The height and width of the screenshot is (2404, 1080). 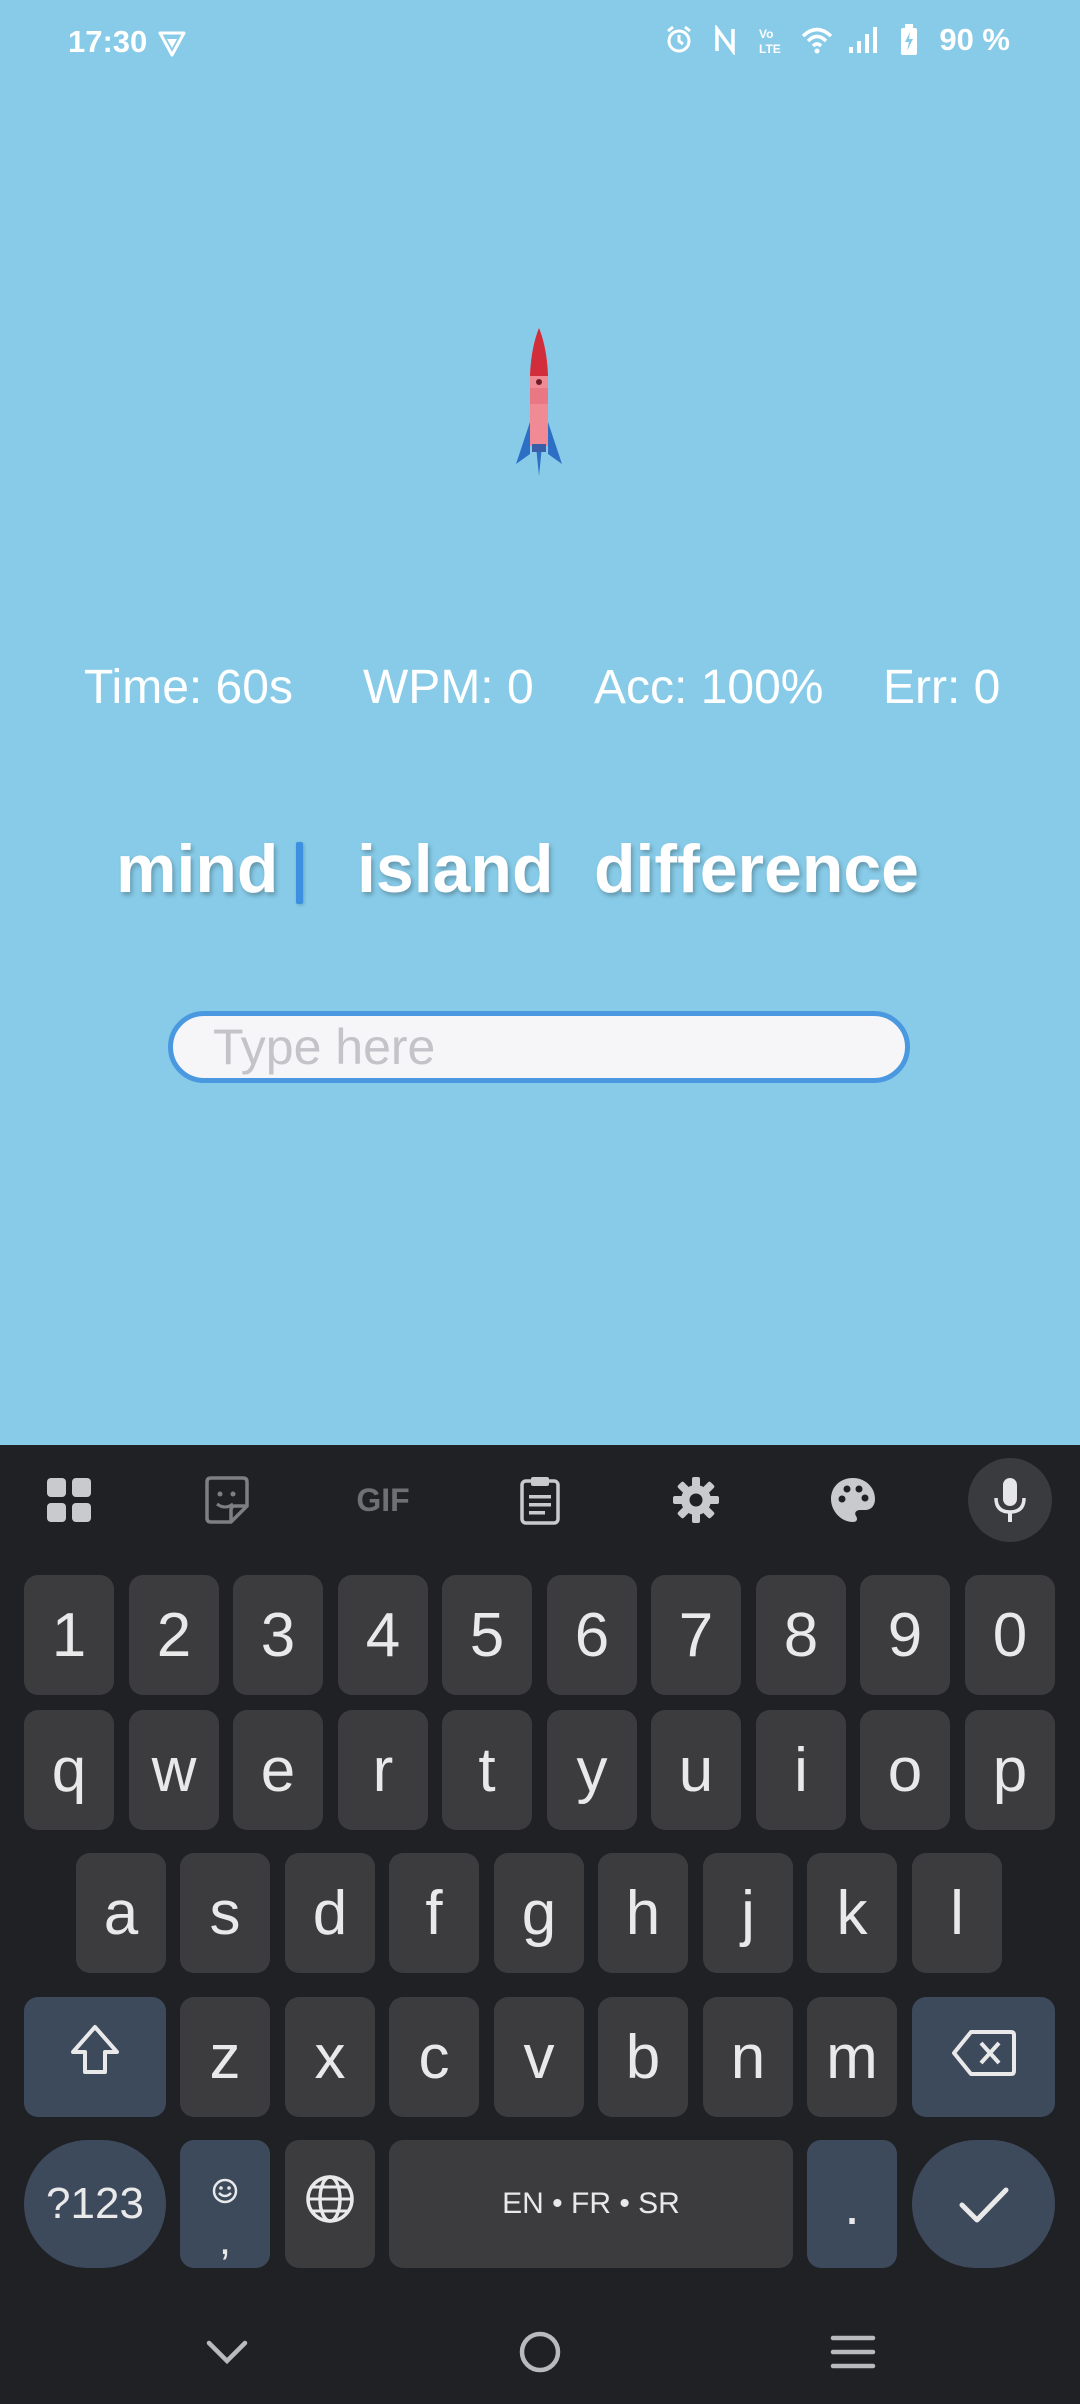 I want to click on shift-key, so click(x=95, y=2057).